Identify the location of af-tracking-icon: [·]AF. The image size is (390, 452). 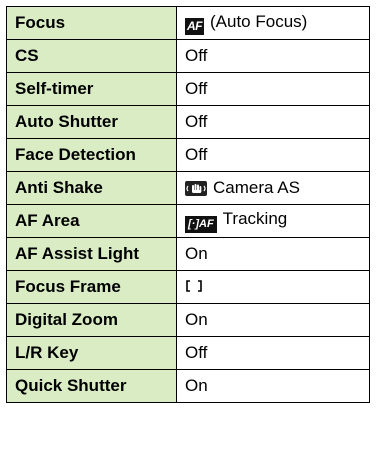
(201, 224).